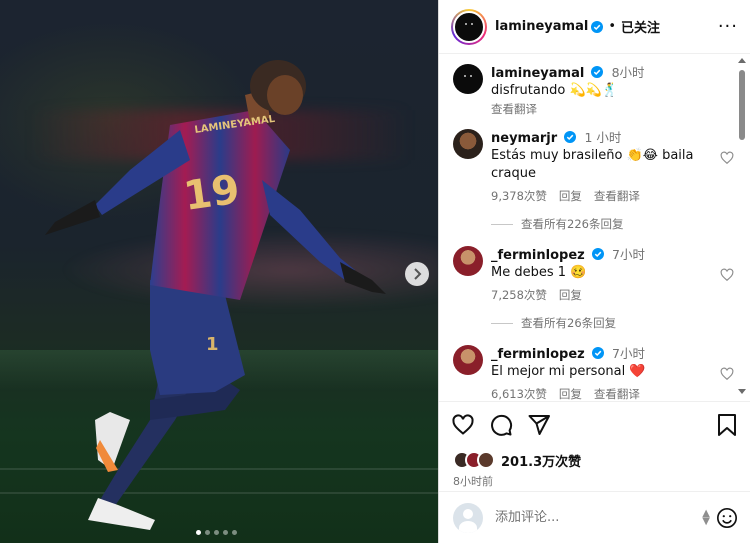 The height and width of the screenshot is (543, 750). What do you see at coordinates (640, 26) in the screenshot?
I see `following-button: 已关注` at bounding box center [640, 26].